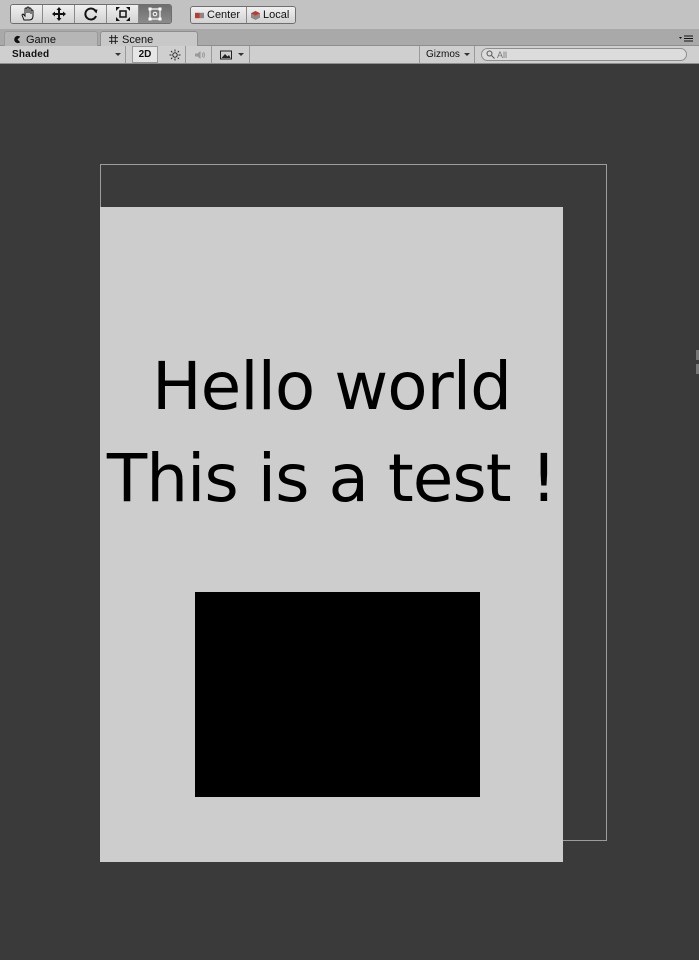  What do you see at coordinates (587, 54) in the screenshot?
I see `search-input` at bounding box center [587, 54].